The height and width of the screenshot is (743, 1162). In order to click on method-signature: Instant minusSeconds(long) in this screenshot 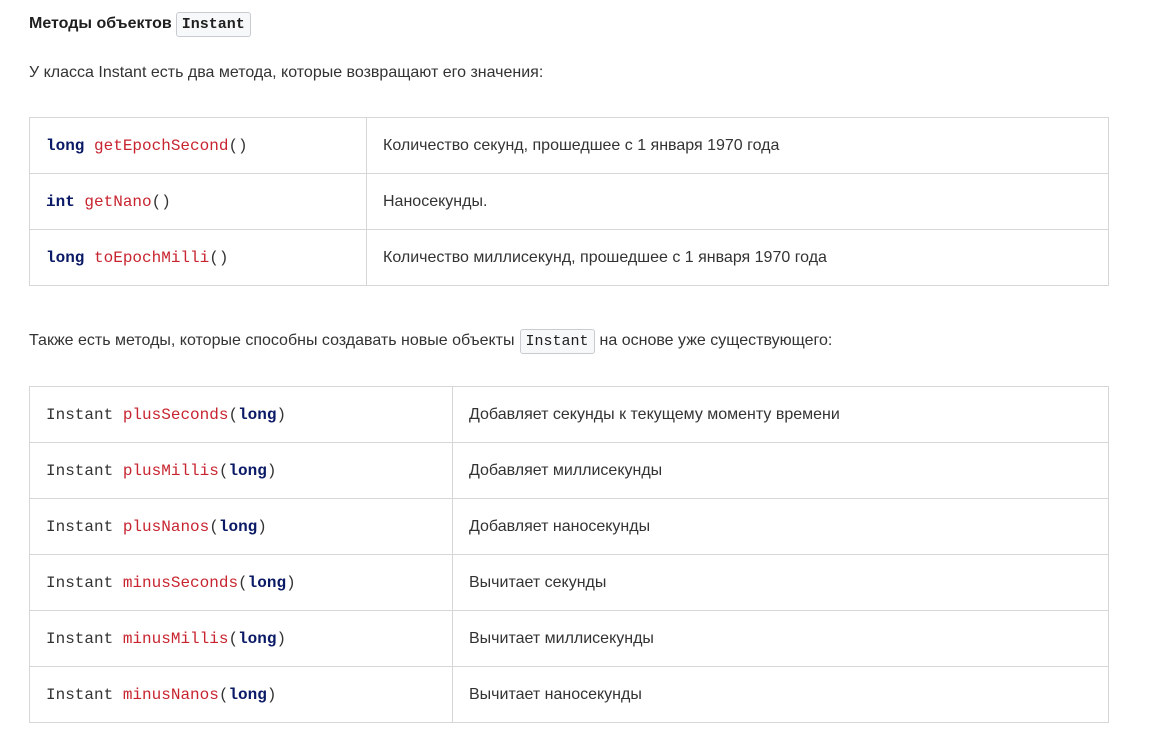, I will do `click(241, 582)`.